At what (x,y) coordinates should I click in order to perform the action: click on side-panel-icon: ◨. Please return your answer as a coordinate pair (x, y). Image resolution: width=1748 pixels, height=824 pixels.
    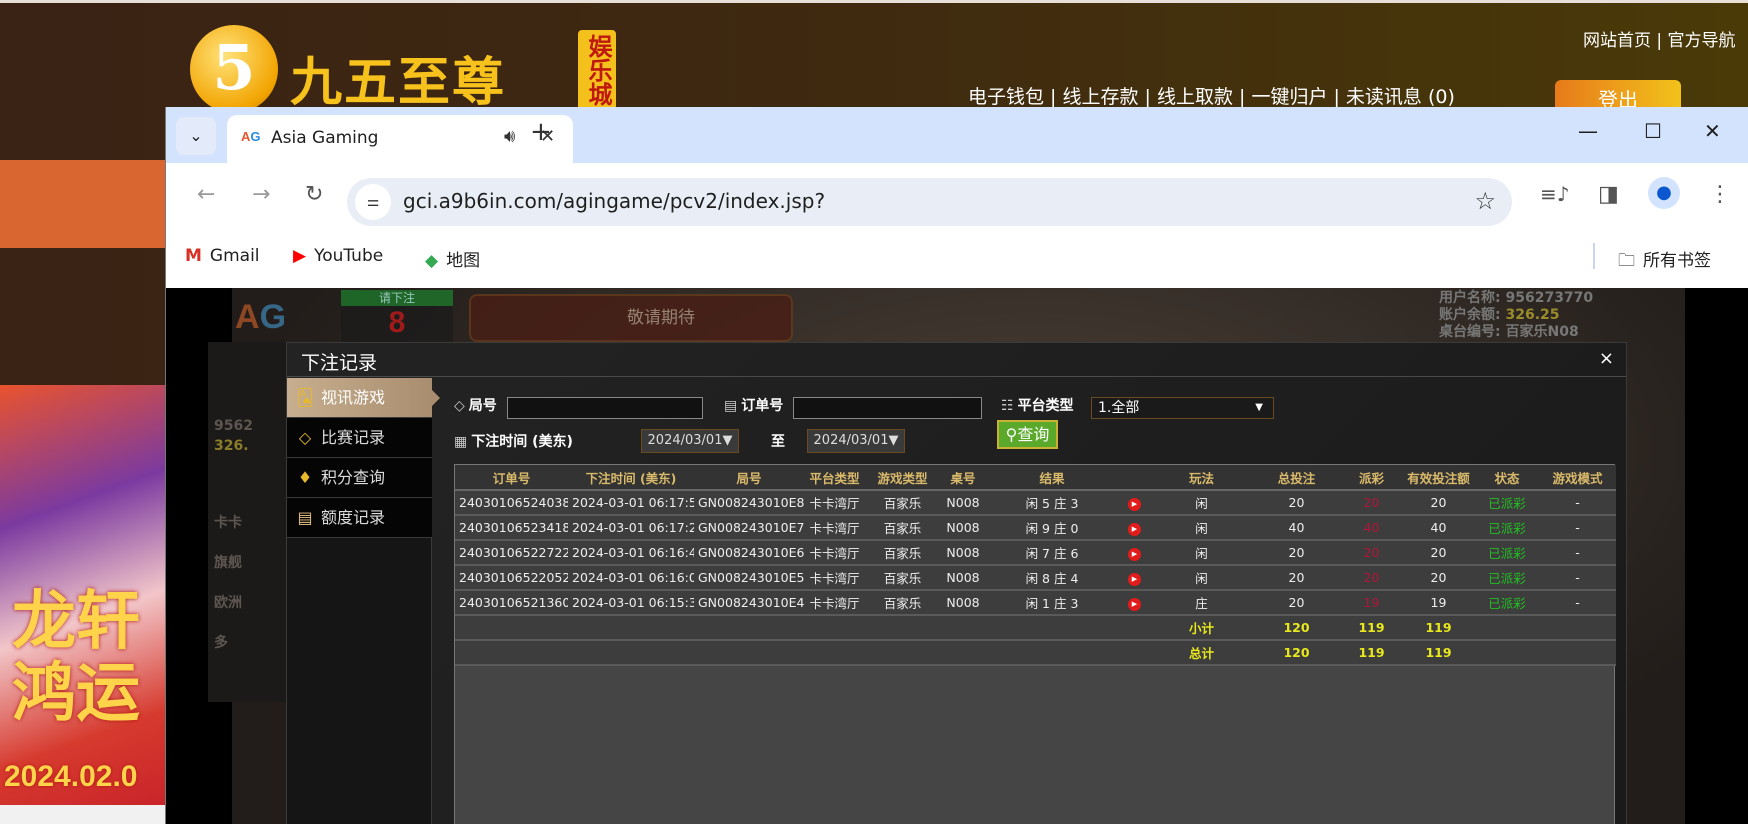
    Looking at the image, I should click on (1608, 194).